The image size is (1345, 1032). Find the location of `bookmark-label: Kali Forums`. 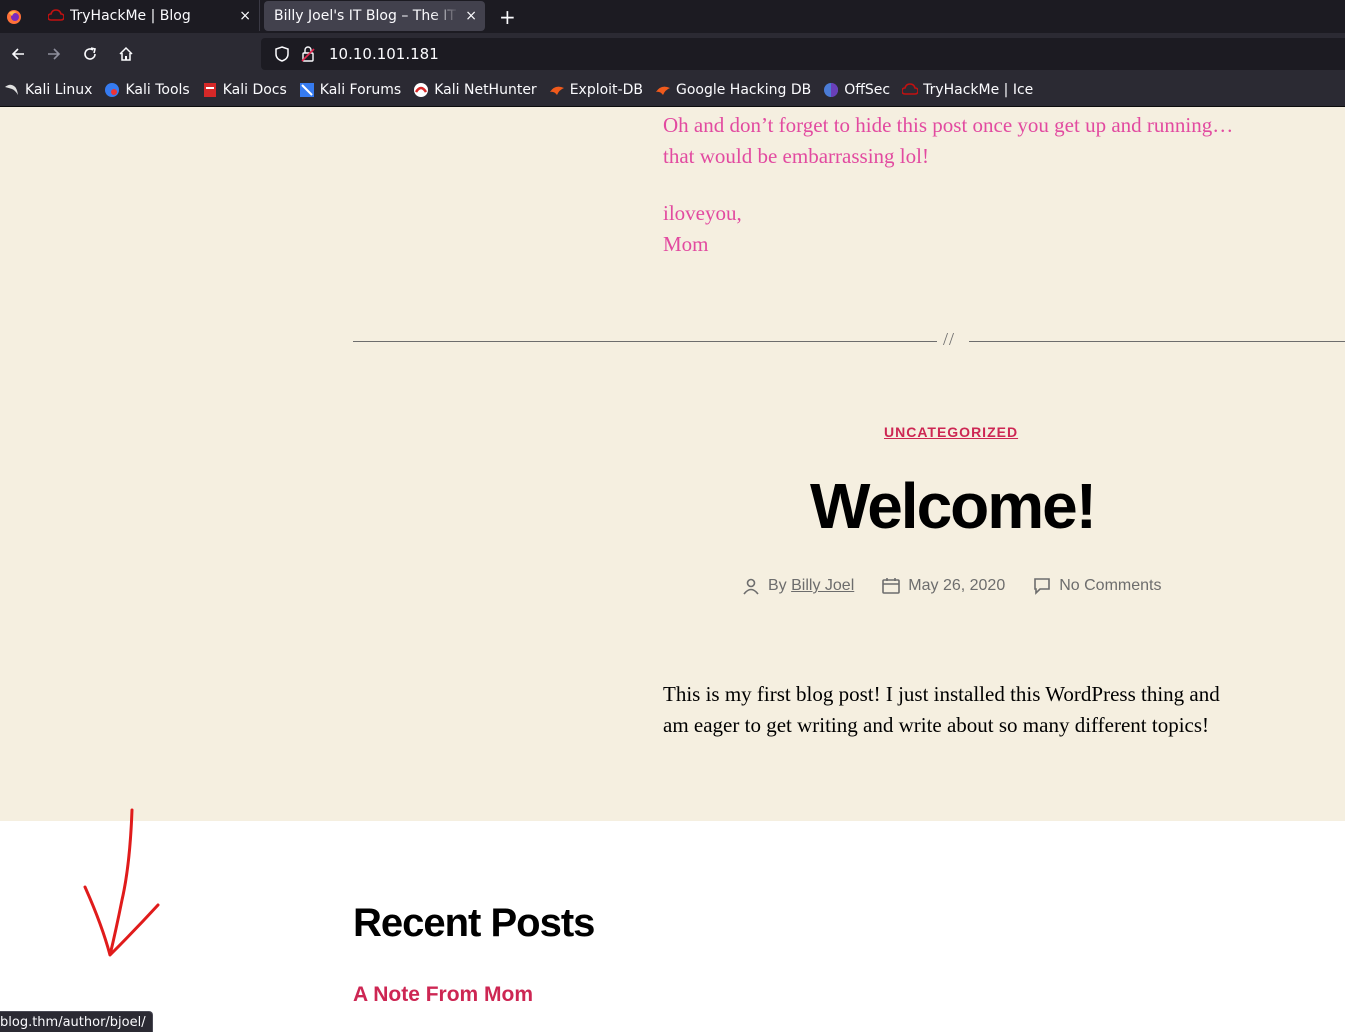

bookmark-label: Kali Forums is located at coordinates (360, 90).